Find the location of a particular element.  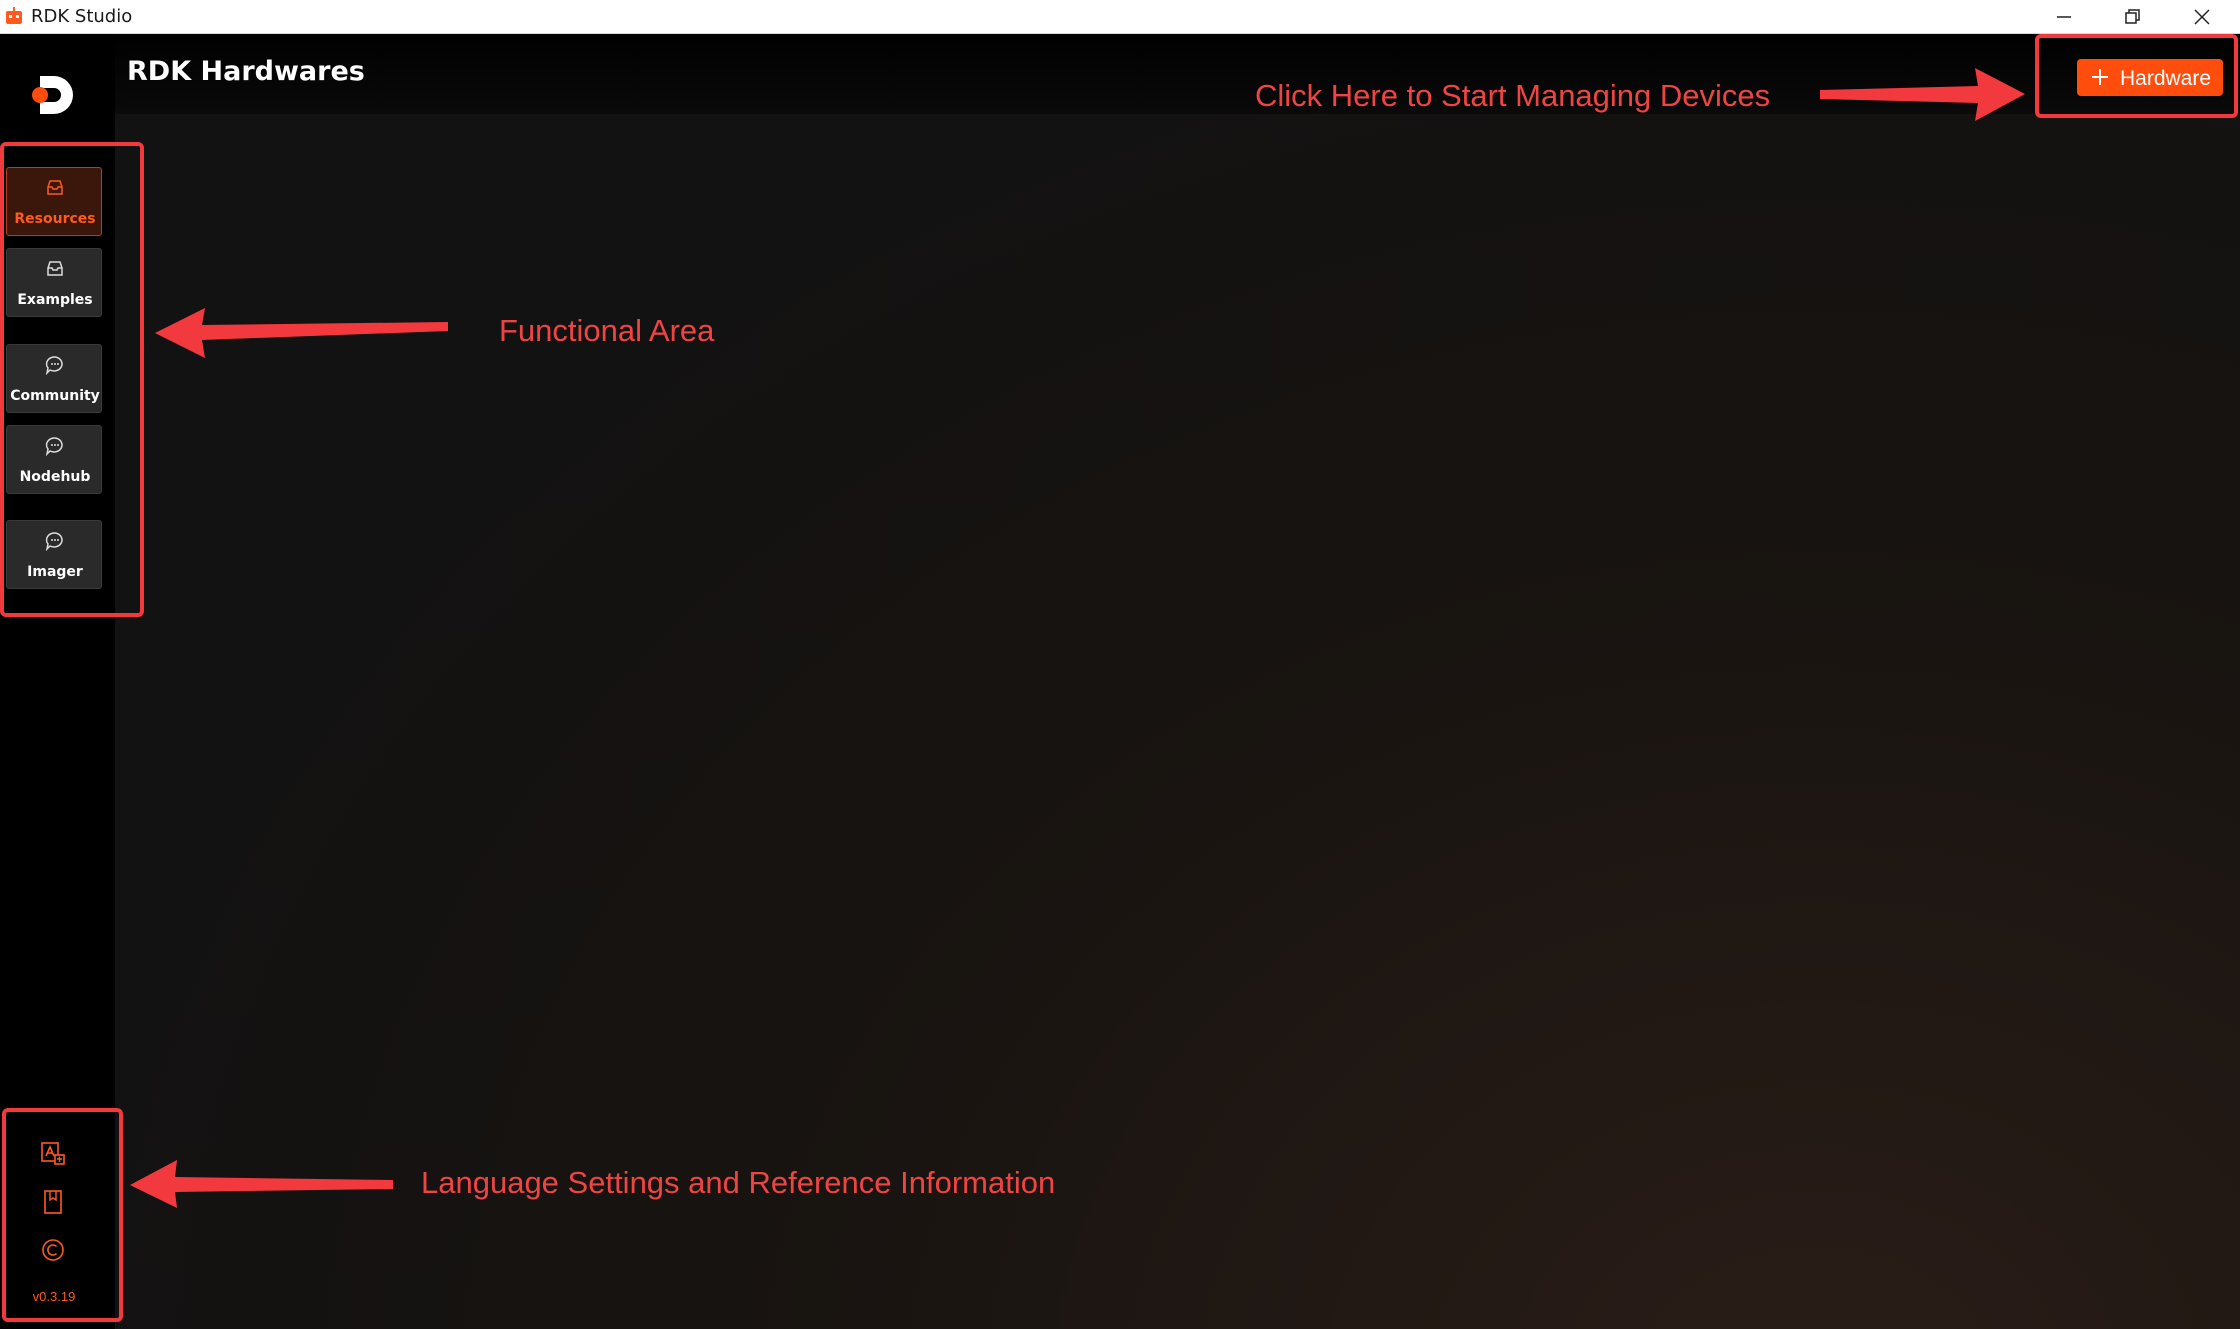

window-title: RDK Studio is located at coordinates (82, 16).